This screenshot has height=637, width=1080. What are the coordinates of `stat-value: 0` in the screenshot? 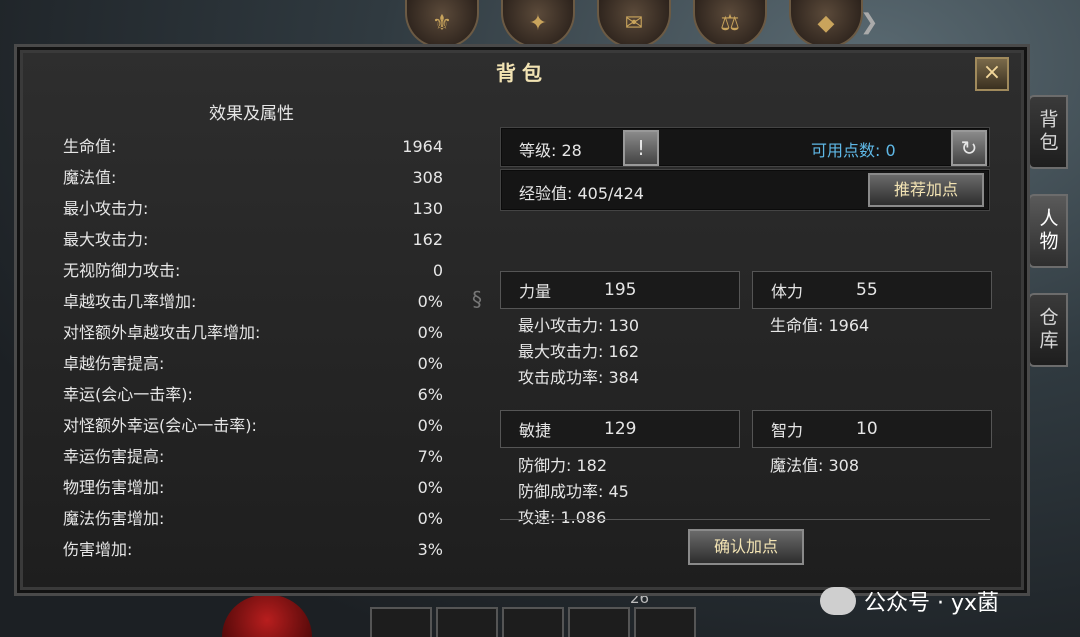 It's located at (437, 270).